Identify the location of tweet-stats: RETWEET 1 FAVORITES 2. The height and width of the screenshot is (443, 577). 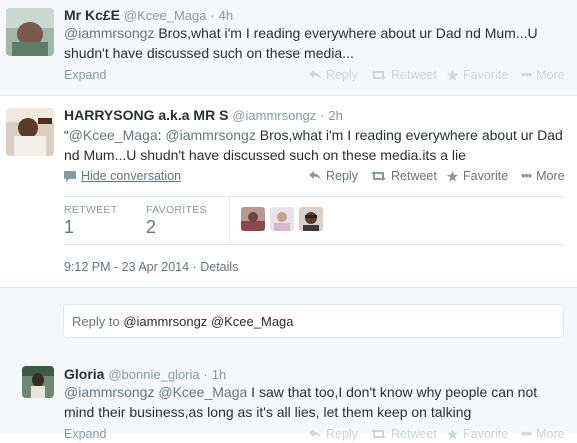
(288, 220).